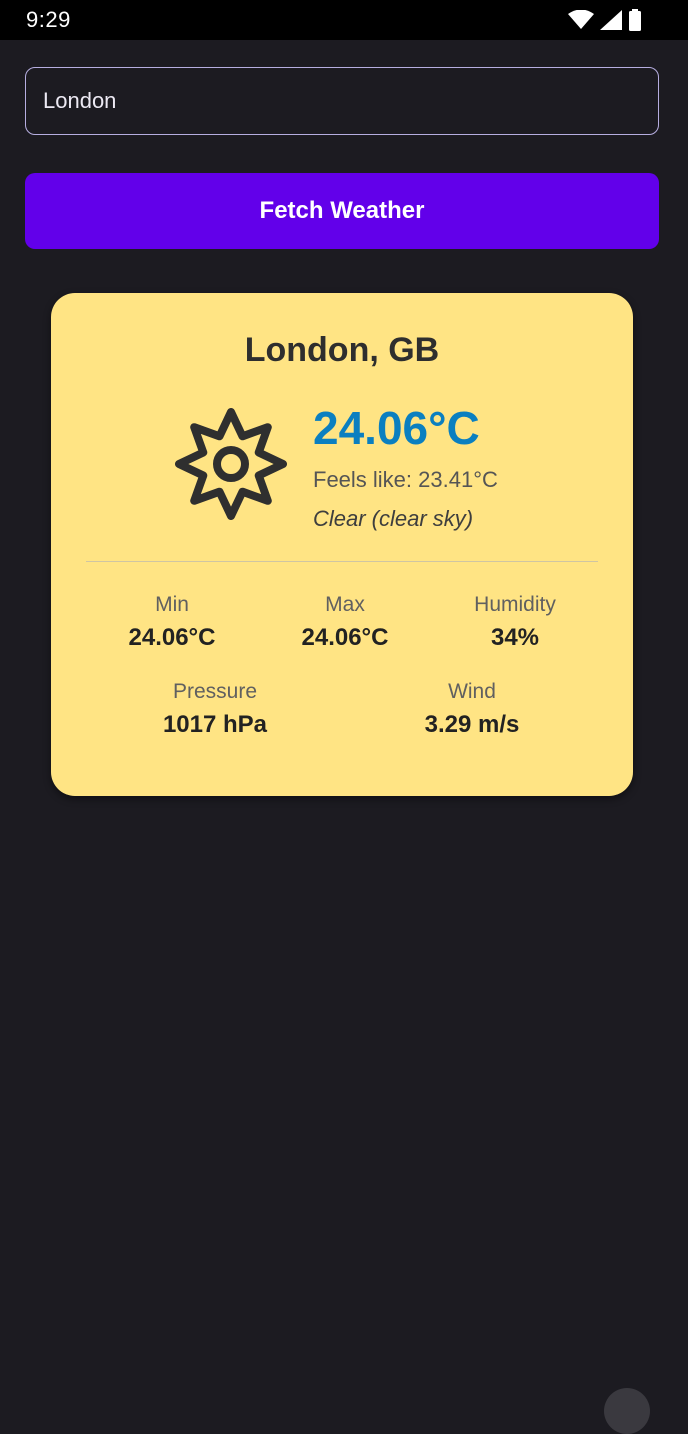 The image size is (688, 1434). I want to click on status-bar: 9:29, so click(344, 20).